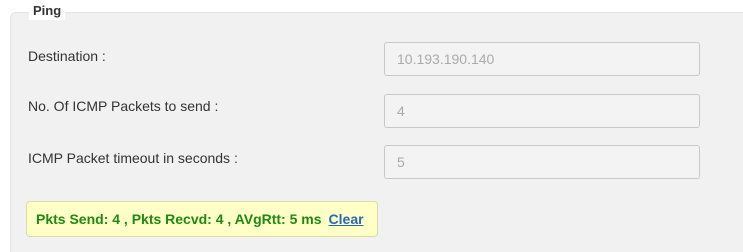 This screenshot has height=252, width=743. Describe the element at coordinates (133, 158) in the screenshot. I see `packet-timeout-label: ICMP Packet timeout in seconds :` at that location.